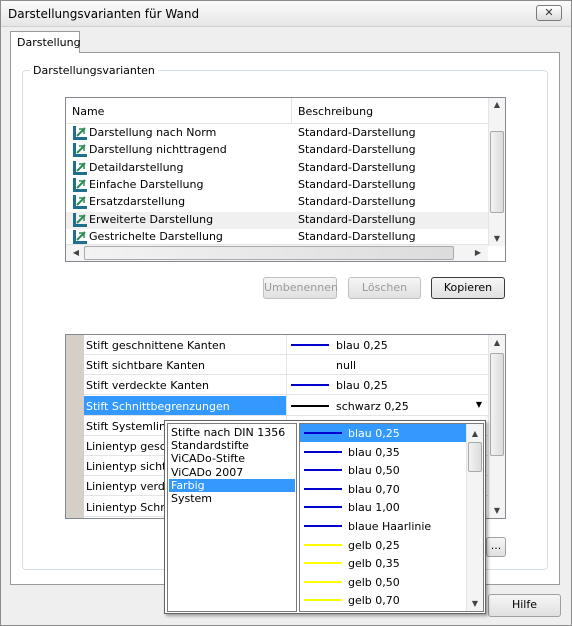 The width and height of the screenshot is (572, 626). I want to click on pen-item: blau 0,25, so click(383, 433).